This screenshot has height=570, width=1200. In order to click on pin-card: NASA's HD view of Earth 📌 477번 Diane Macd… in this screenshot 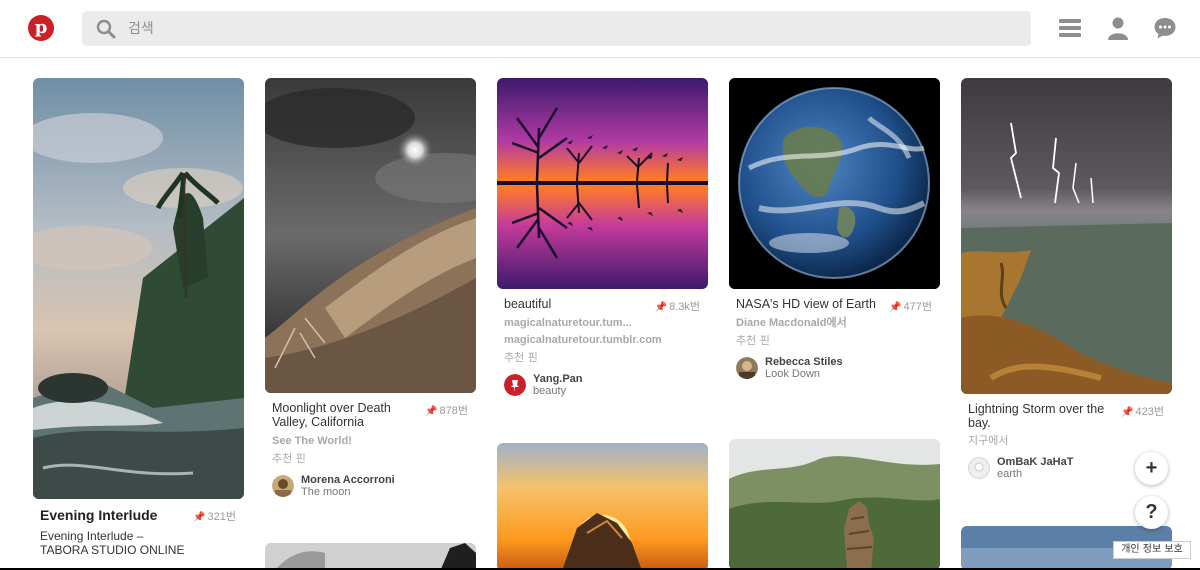, I will do `click(834, 229)`.